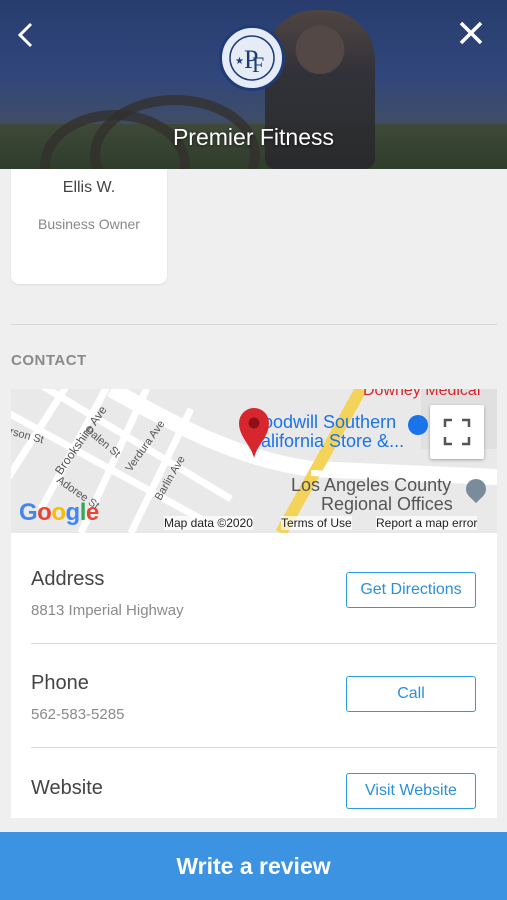 The image size is (507, 900). What do you see at coordinates (471, 33) in the screenshot?
I see `close-icon` at bounding box center [471, 33].